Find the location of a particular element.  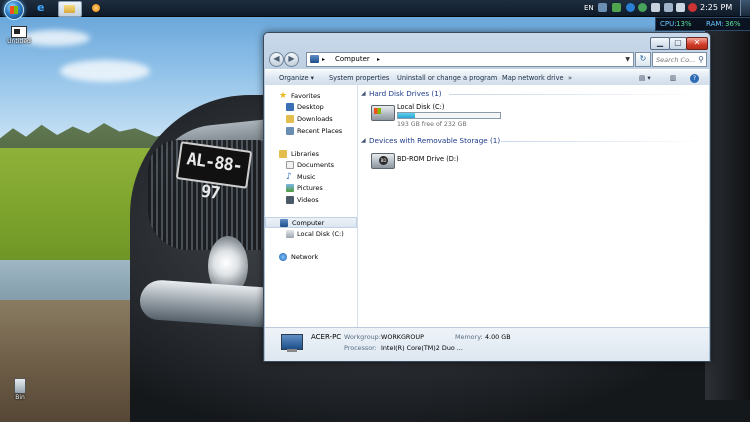

nav-libraries: Libraries is located at coordinates (311, 154).